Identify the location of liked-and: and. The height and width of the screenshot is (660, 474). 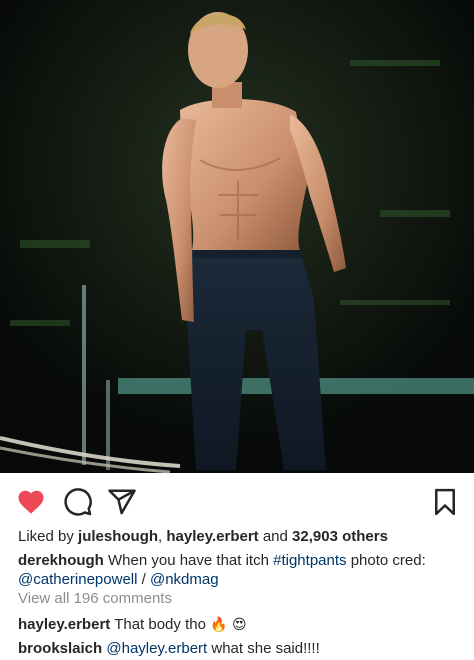
(275, 536).